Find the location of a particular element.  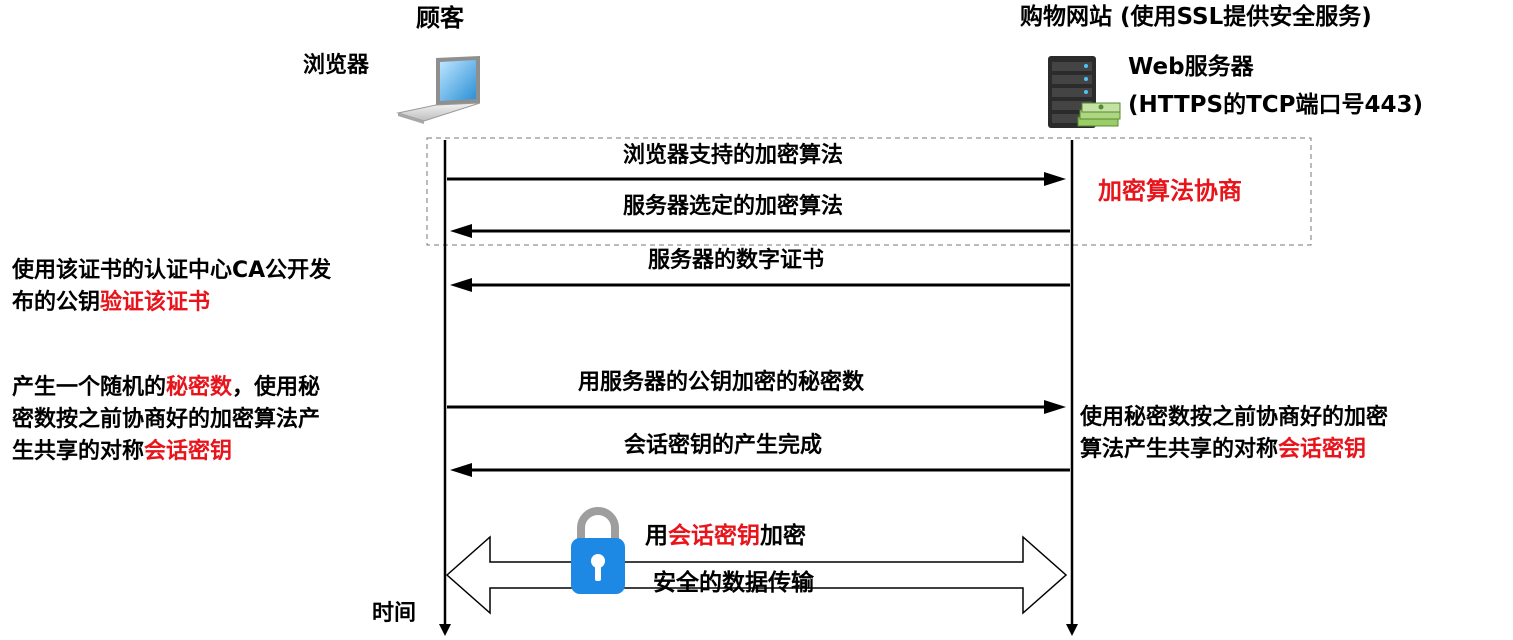

secret-note-line1: 产生一个随机的秘密数，使用秘 is located at coordinates (166, 387).